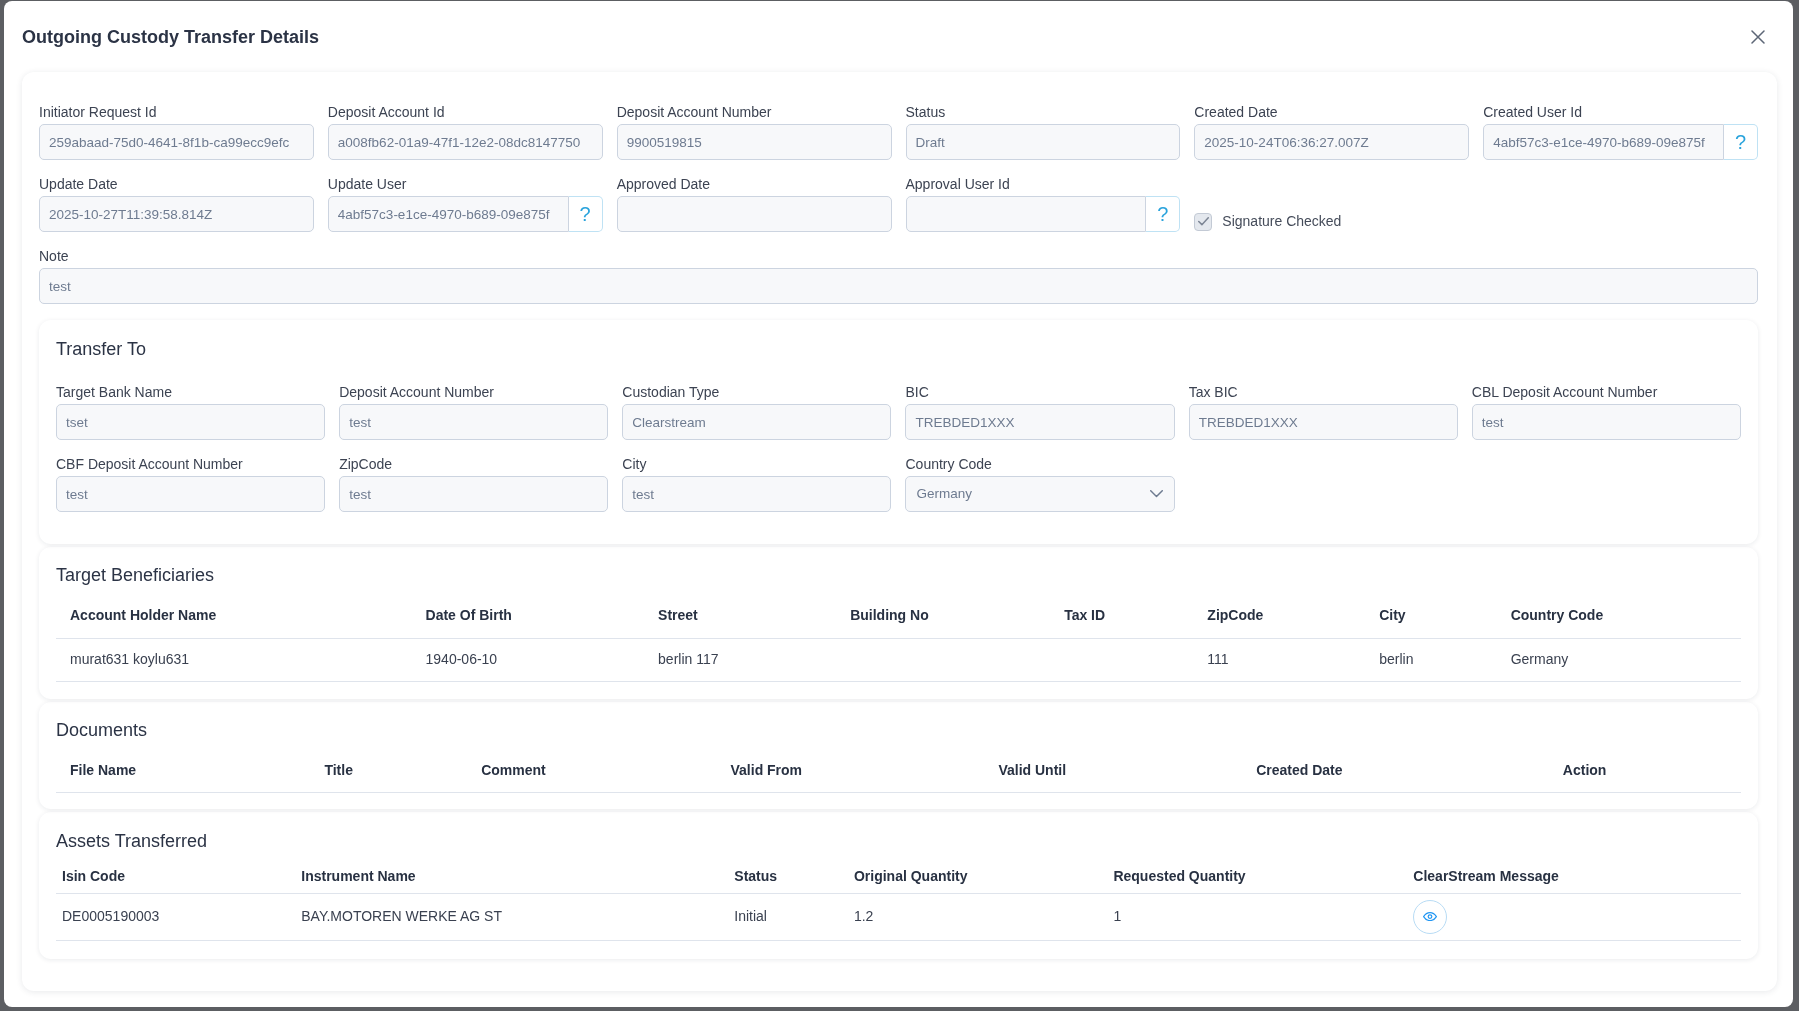 Image resolution: width=1799 pixels, height=1011 pixels. Describe the element at coordinates (79, 184) in the screenshot. I see `field-label: Update Date` at that location.